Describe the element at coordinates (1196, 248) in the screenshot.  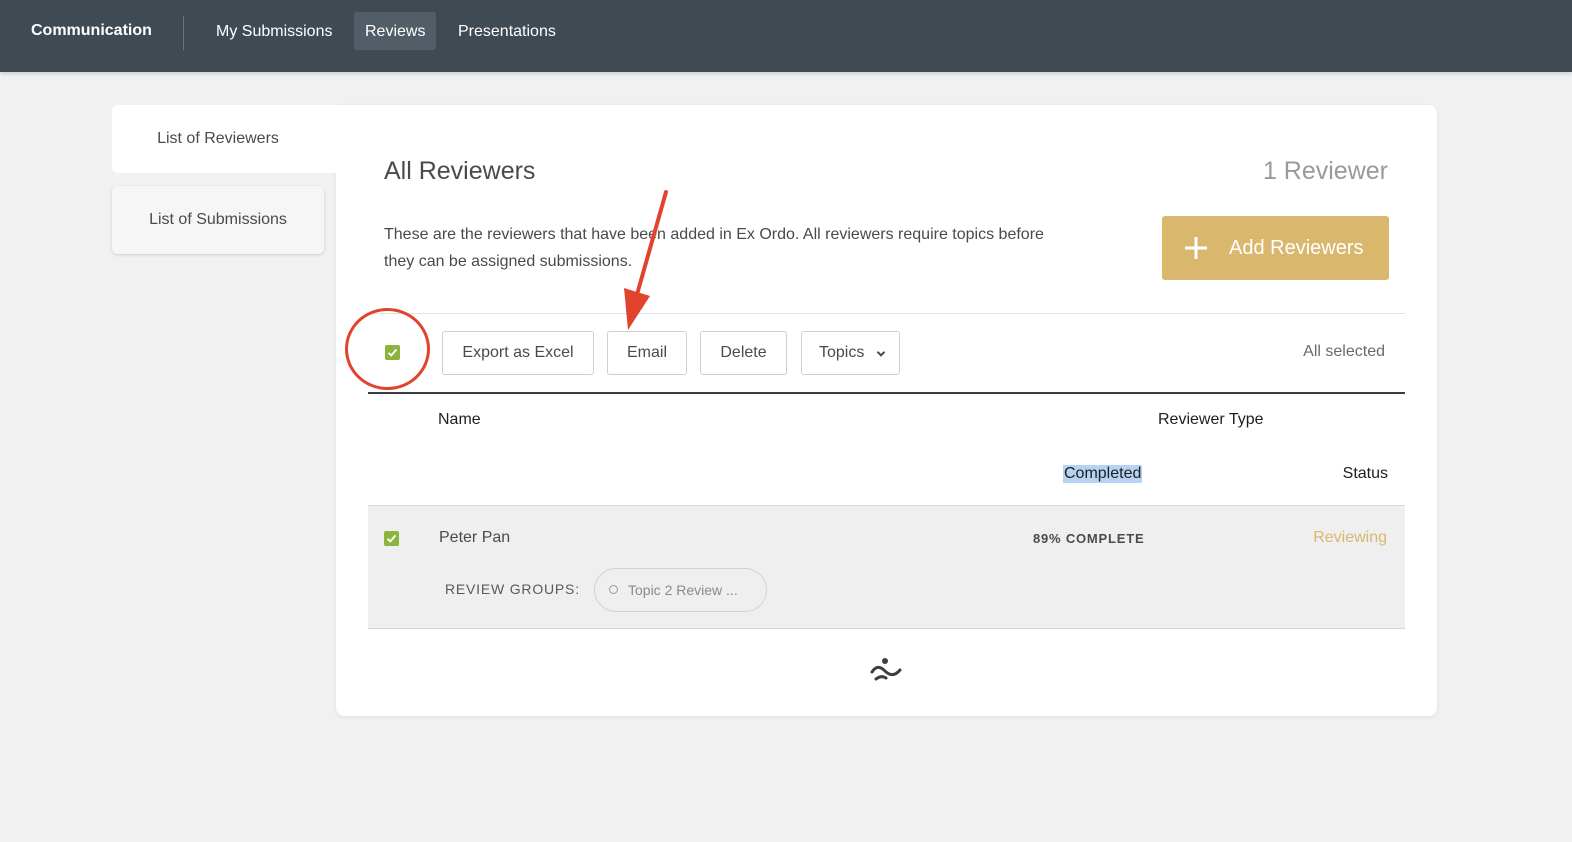
I see `plus-icon` at that location.